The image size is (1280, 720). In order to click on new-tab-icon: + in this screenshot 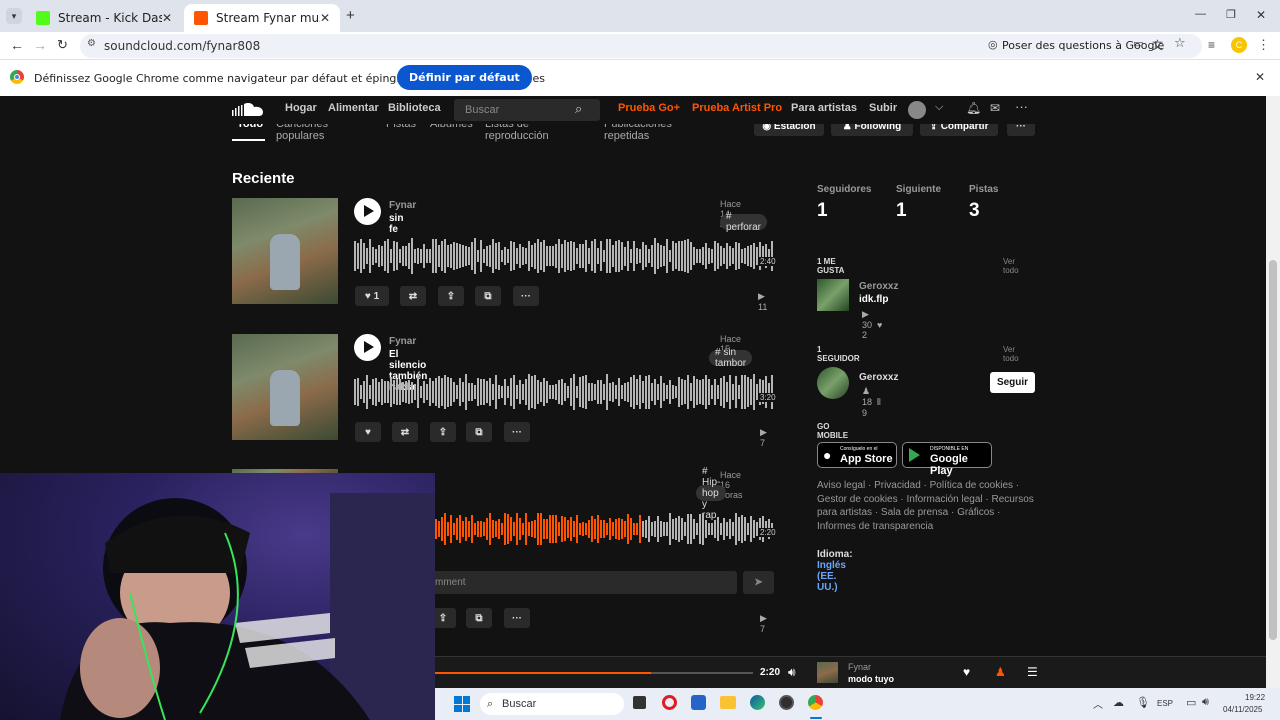, I will do `click(350, 15)`.